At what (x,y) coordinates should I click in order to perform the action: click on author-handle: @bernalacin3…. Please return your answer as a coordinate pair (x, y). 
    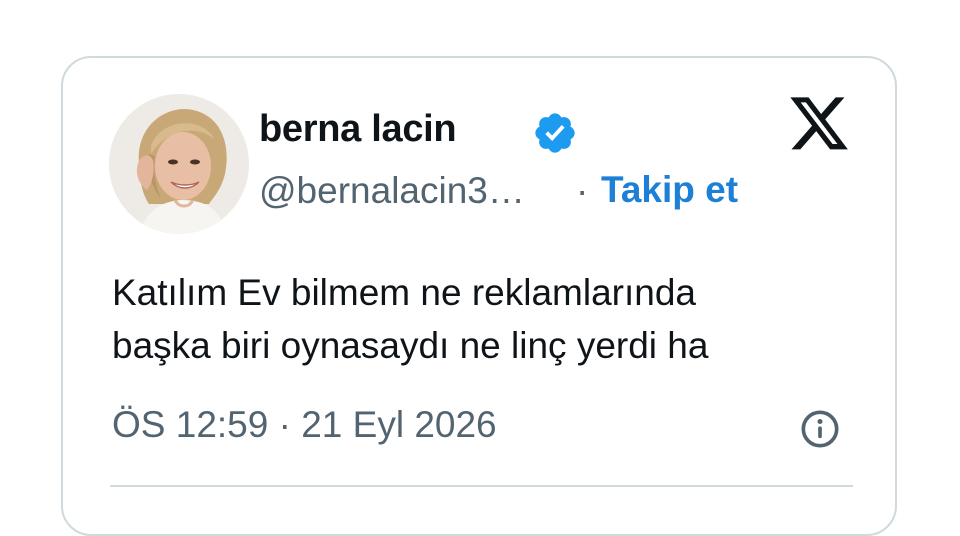
    Looking at the image, I should click on (392, 191).